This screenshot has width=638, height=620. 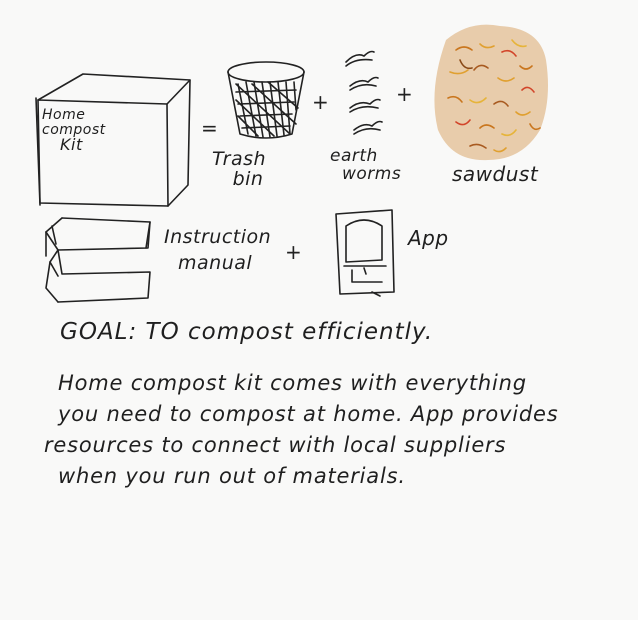 What do you see at coordinates (495, 174) in the screenshot?
I see `sawdust-label: sawdust` at bounding box center [495, 174].